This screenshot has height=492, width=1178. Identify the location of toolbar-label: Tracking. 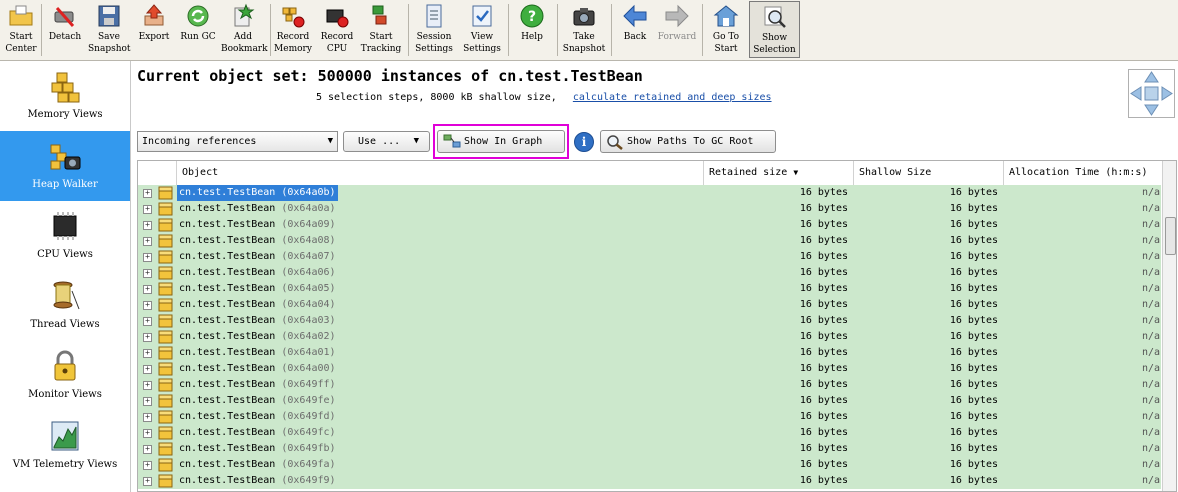
(381, 49).